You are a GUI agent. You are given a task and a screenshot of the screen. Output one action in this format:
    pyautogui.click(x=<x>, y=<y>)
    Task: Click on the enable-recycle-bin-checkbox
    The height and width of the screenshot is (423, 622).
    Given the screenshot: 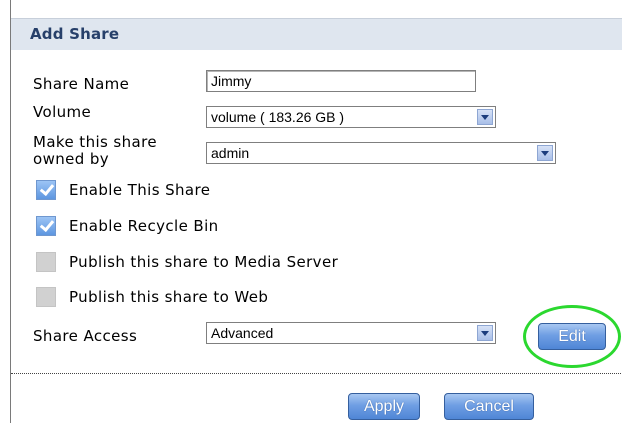 What is the action you would take?
    pyautogui.click(x=46, y=226)
    